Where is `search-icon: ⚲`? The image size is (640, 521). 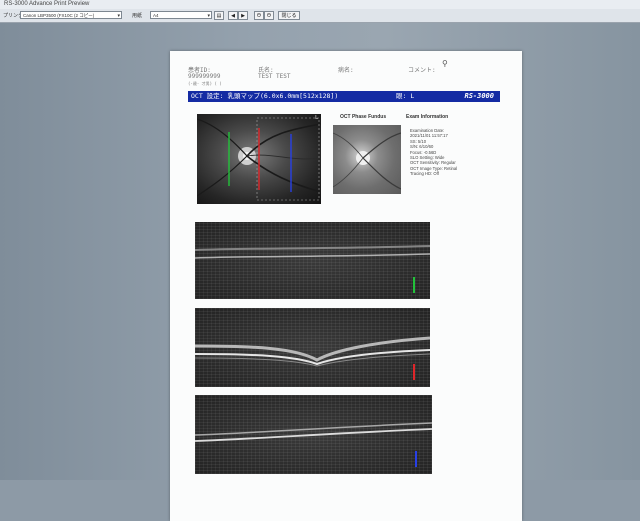
search-icon: ⚲ is located at coordinates (445, 63).